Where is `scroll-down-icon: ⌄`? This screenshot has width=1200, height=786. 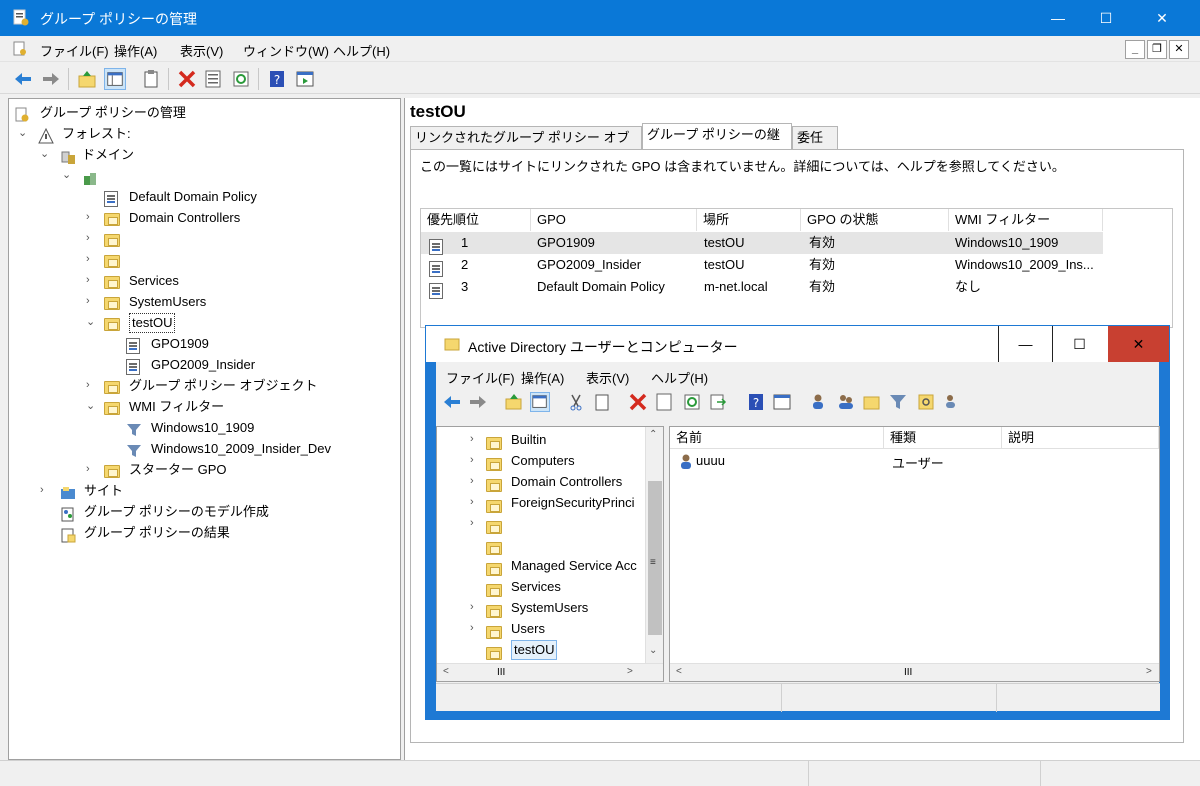 scroll-down-icon: ⌄ is located at coordinates (653, 650).